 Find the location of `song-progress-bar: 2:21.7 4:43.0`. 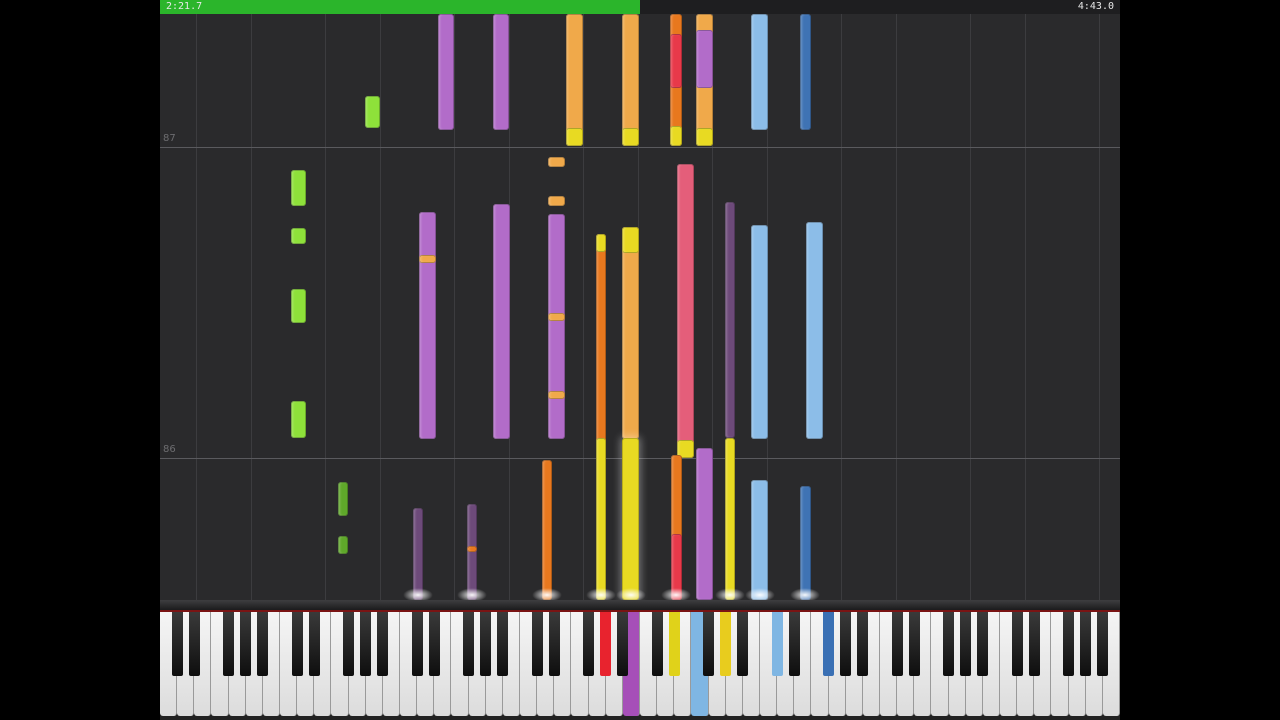

song-progress-bar: 2:21.7 4:43.0 is located at coordinates (640, 7).